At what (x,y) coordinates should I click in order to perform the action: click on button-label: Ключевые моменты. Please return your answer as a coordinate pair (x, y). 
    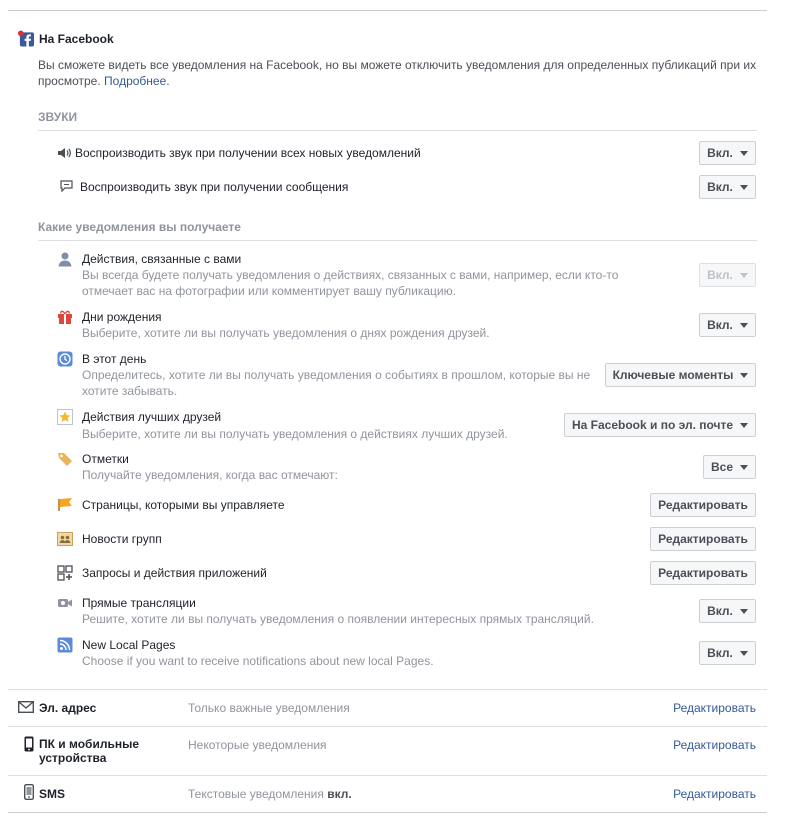
    Looking at the image, I should click on (673, 375).